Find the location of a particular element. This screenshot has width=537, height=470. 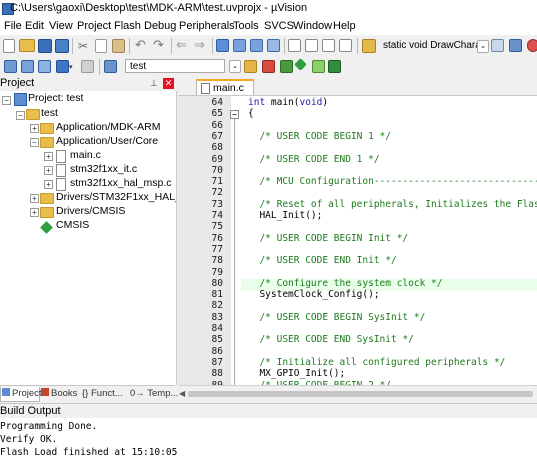

incremental-find-icon is located at coordinates (497, 45).